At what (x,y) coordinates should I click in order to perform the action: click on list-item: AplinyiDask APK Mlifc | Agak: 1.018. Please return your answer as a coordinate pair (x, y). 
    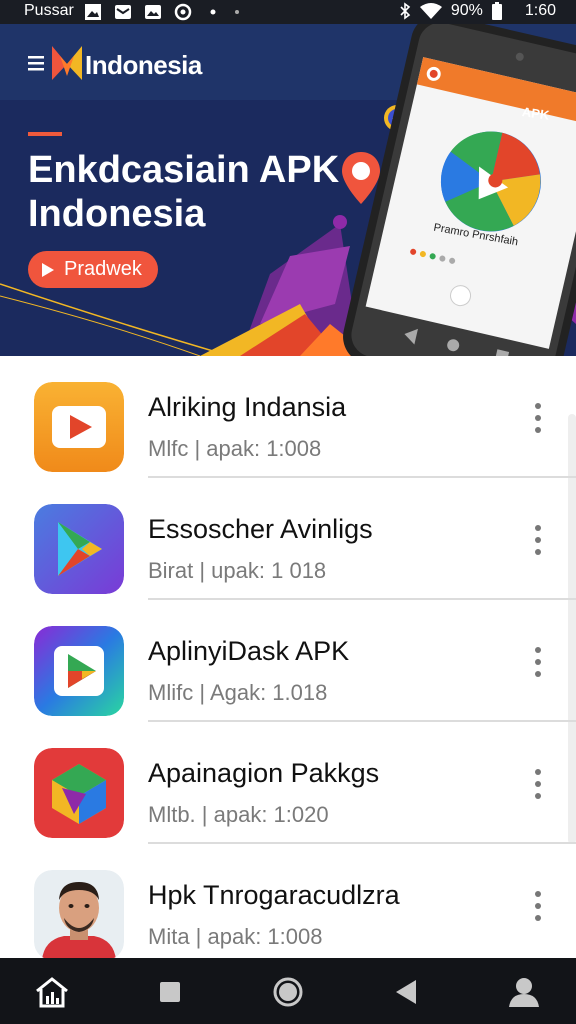
    Looking at the image, I should click on (288, 661).